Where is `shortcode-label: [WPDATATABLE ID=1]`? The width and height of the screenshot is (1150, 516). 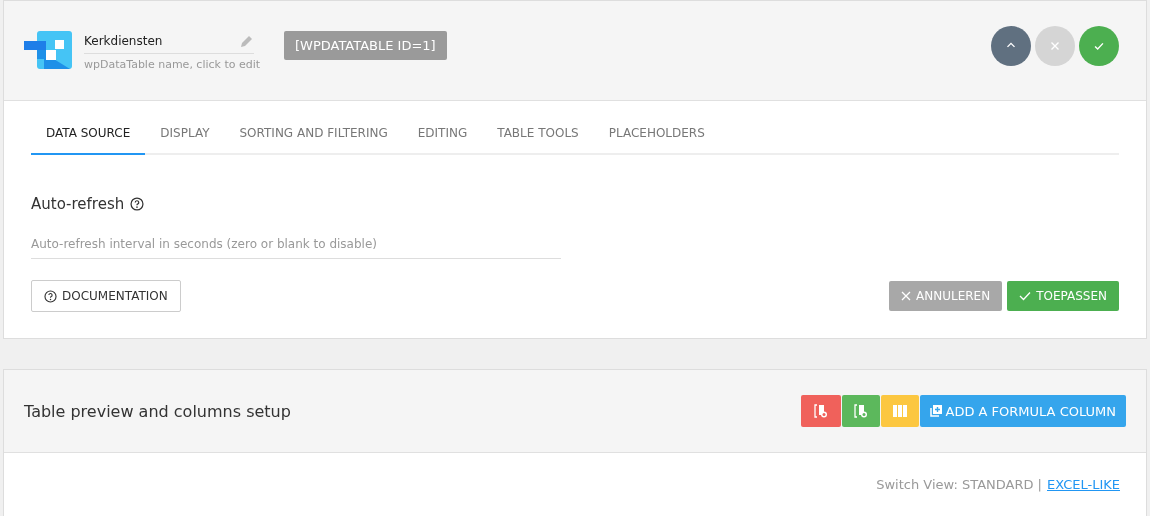
shortcode-label: [WPDATATABLE ID=1] is located at coordinates (365, 45).